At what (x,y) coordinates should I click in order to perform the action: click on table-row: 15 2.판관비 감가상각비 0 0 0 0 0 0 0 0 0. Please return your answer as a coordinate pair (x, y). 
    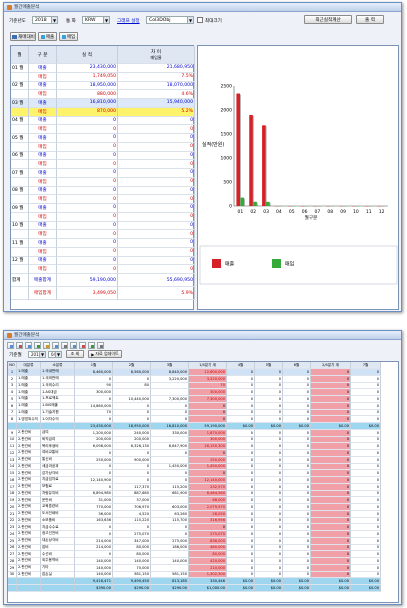
    Looking at the image, I should click on (194, 473).